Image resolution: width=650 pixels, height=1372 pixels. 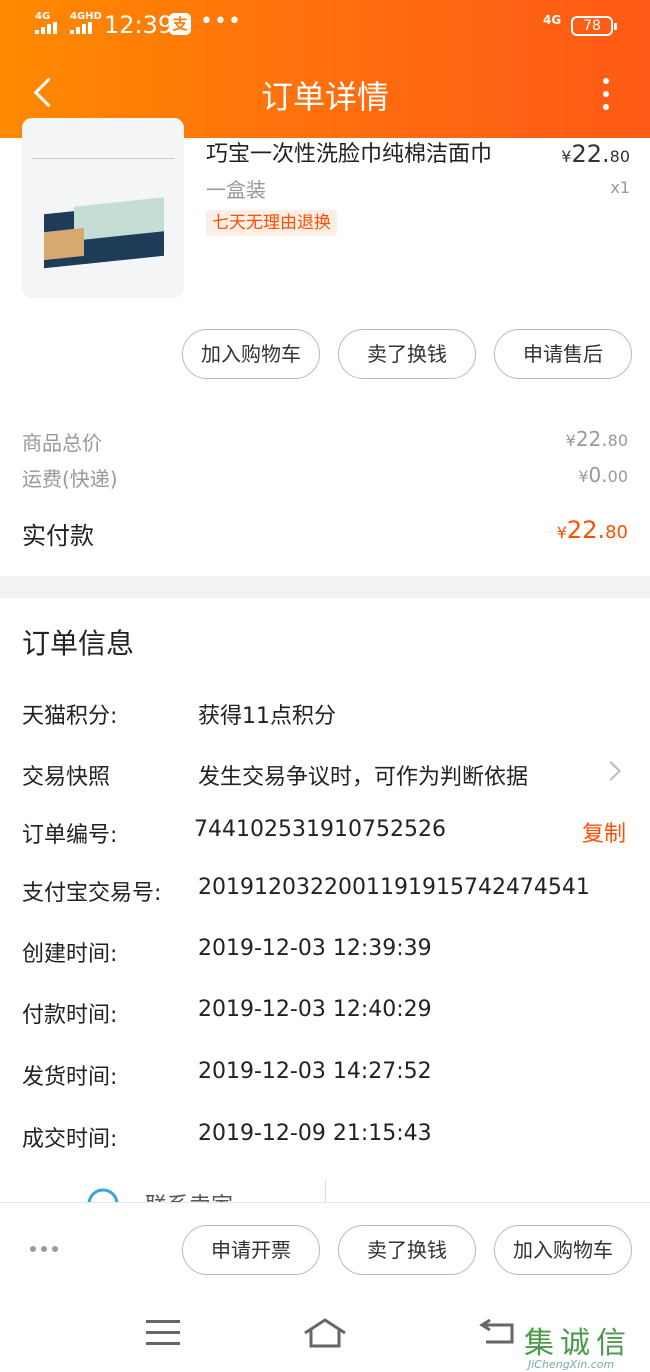 What do you see at coordinates (578, 1348) in the screenshot?
I see `watermark-logo: 集诚信 JiChengXin.com` at bounding box center [578, 1348].